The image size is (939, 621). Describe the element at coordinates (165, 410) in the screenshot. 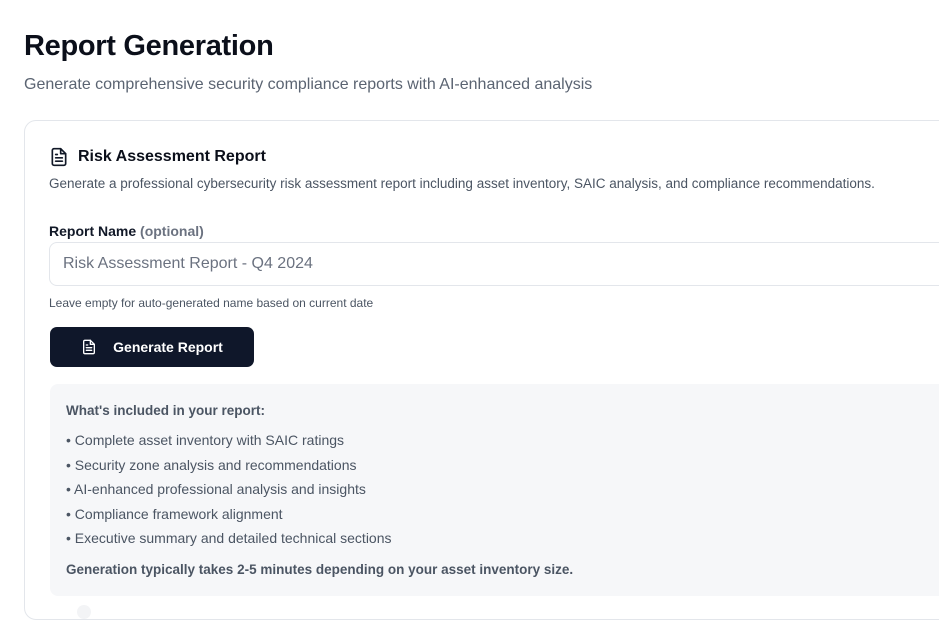

I see `report-contents-heading: What's included in your report:` at that location.